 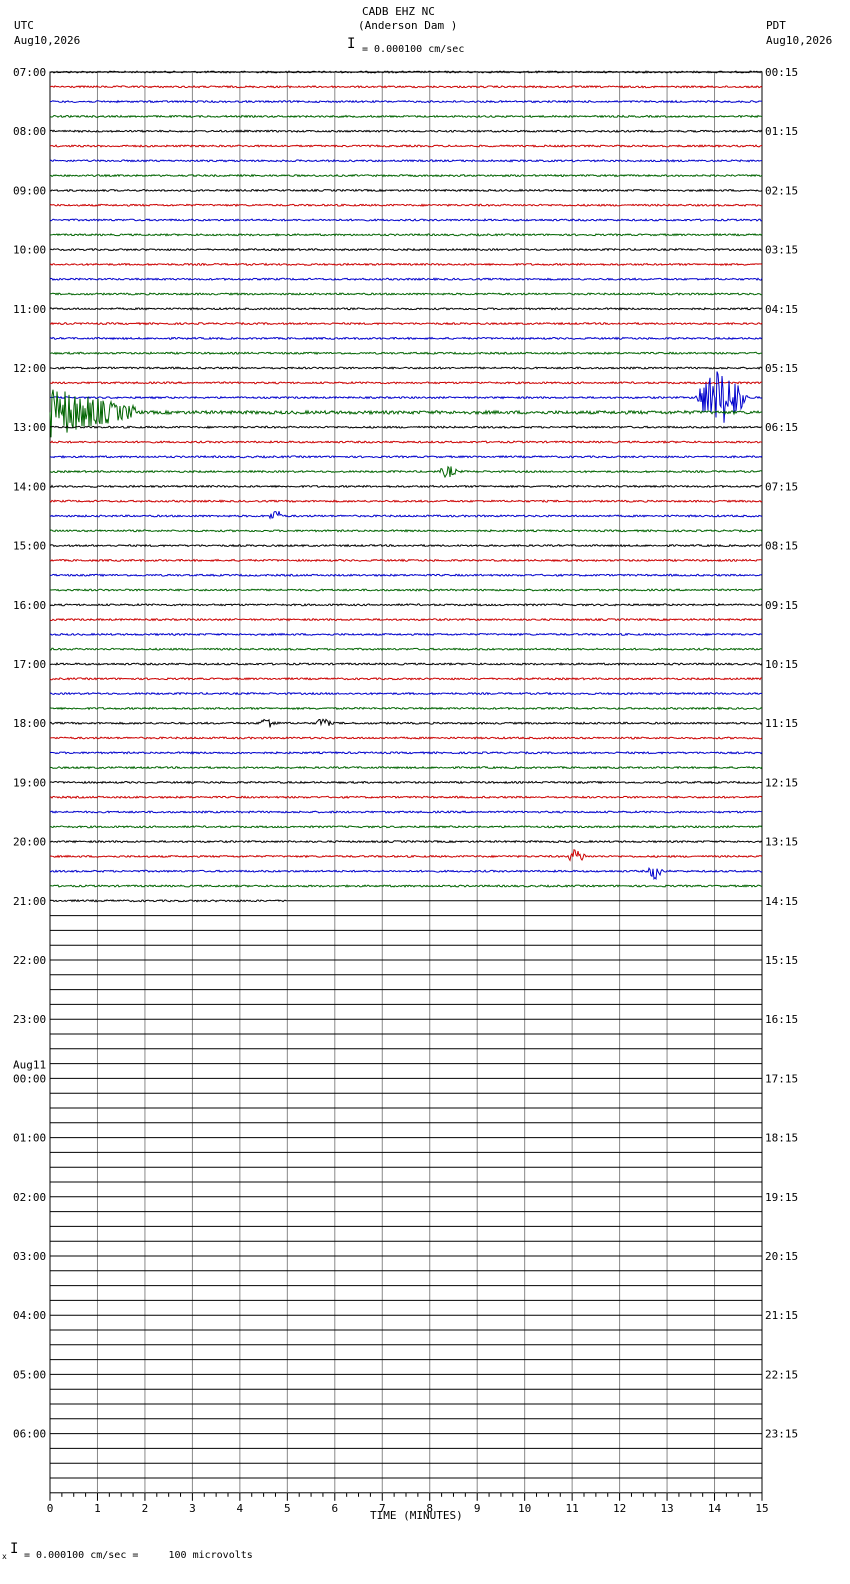 What do you see at coordinates (781, 1315) in the screenshot?
I see `right-time-label: 21:15` at bounding box center [781, 1315].